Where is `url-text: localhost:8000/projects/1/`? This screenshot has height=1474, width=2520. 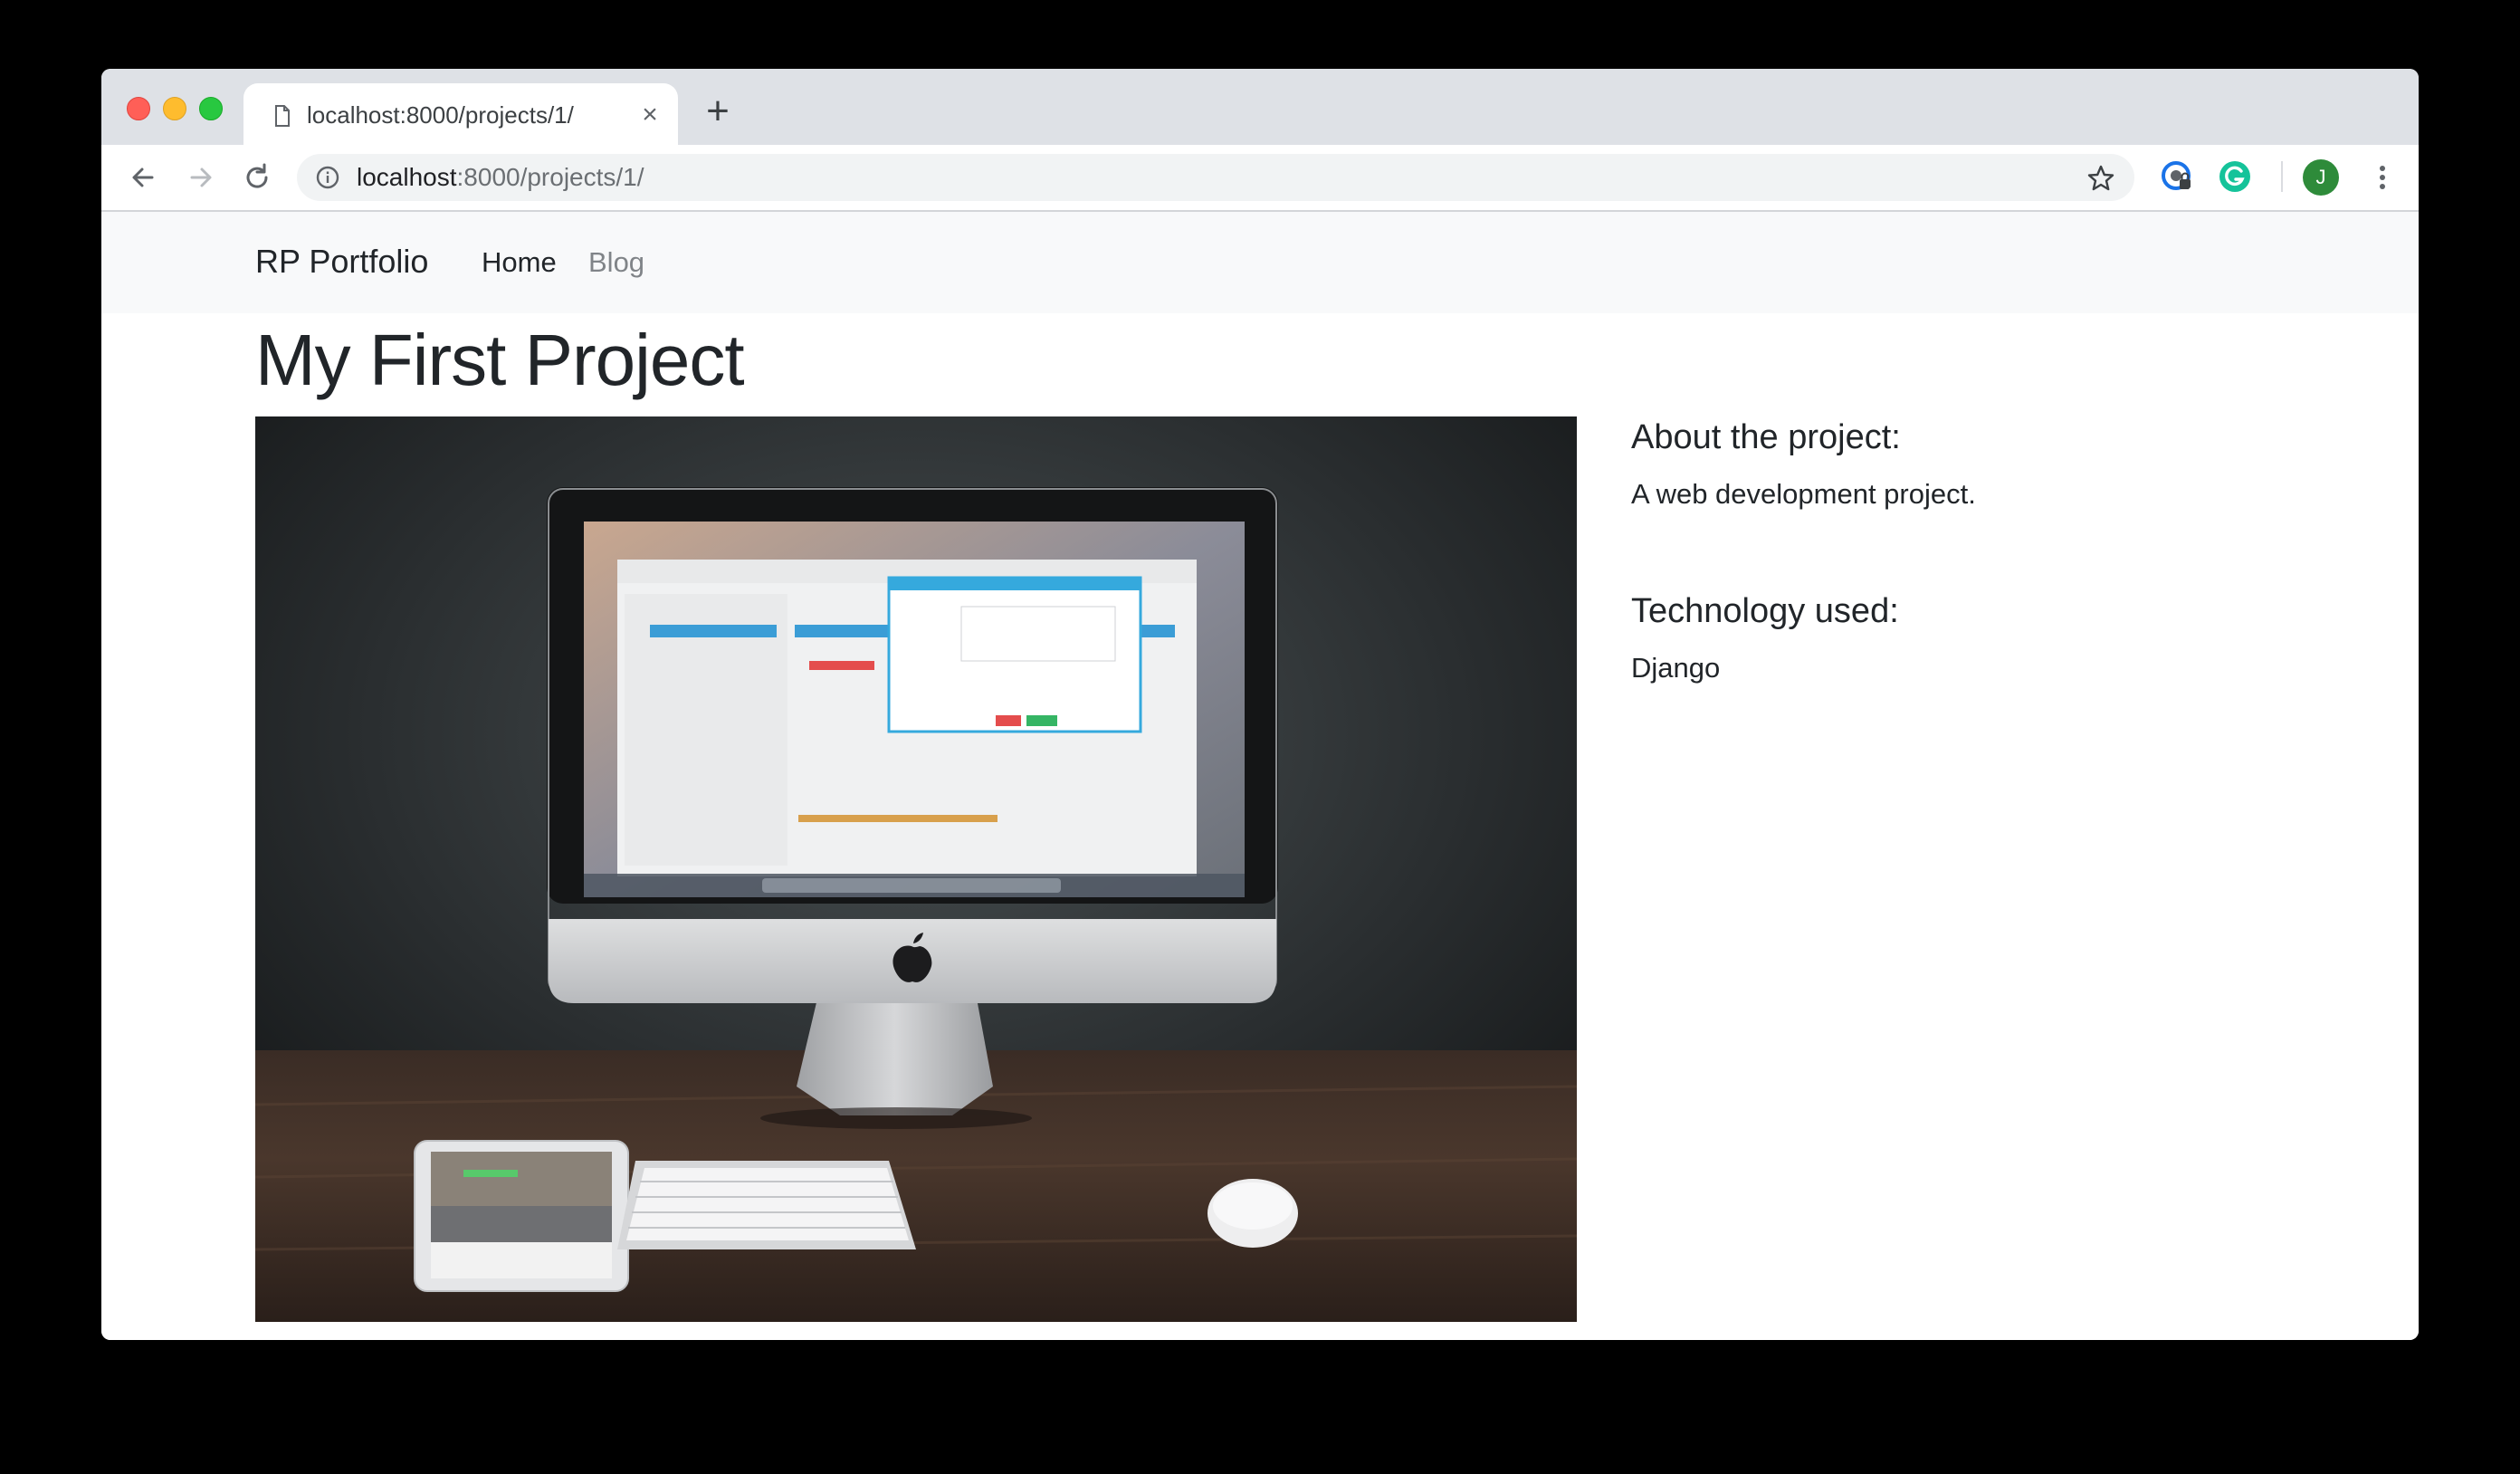
url-text: localhost:8000/projects/1/ is located at coordinates (501, 177).